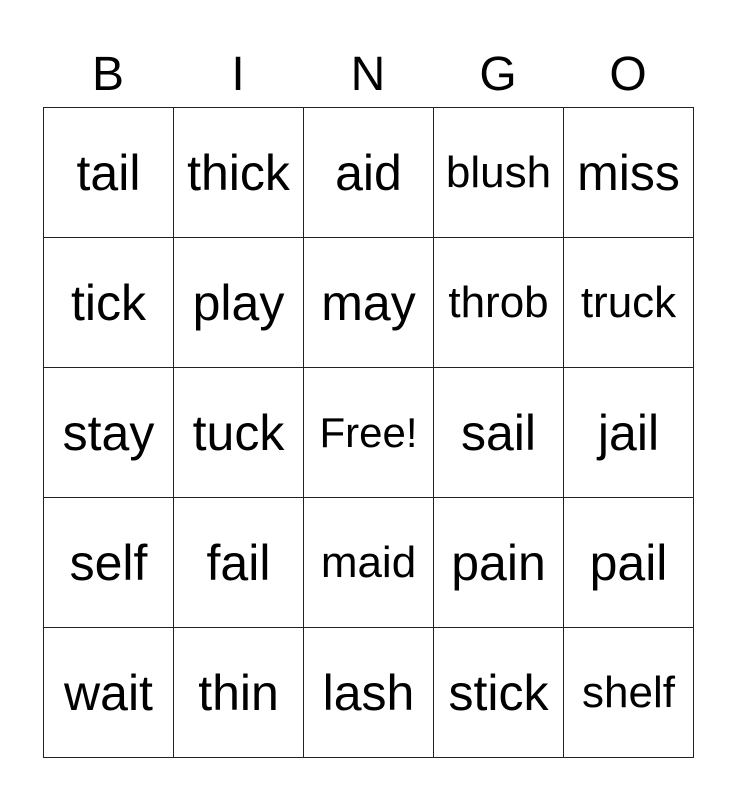  I want to click on header-letter-o: O, so click(628, 74).